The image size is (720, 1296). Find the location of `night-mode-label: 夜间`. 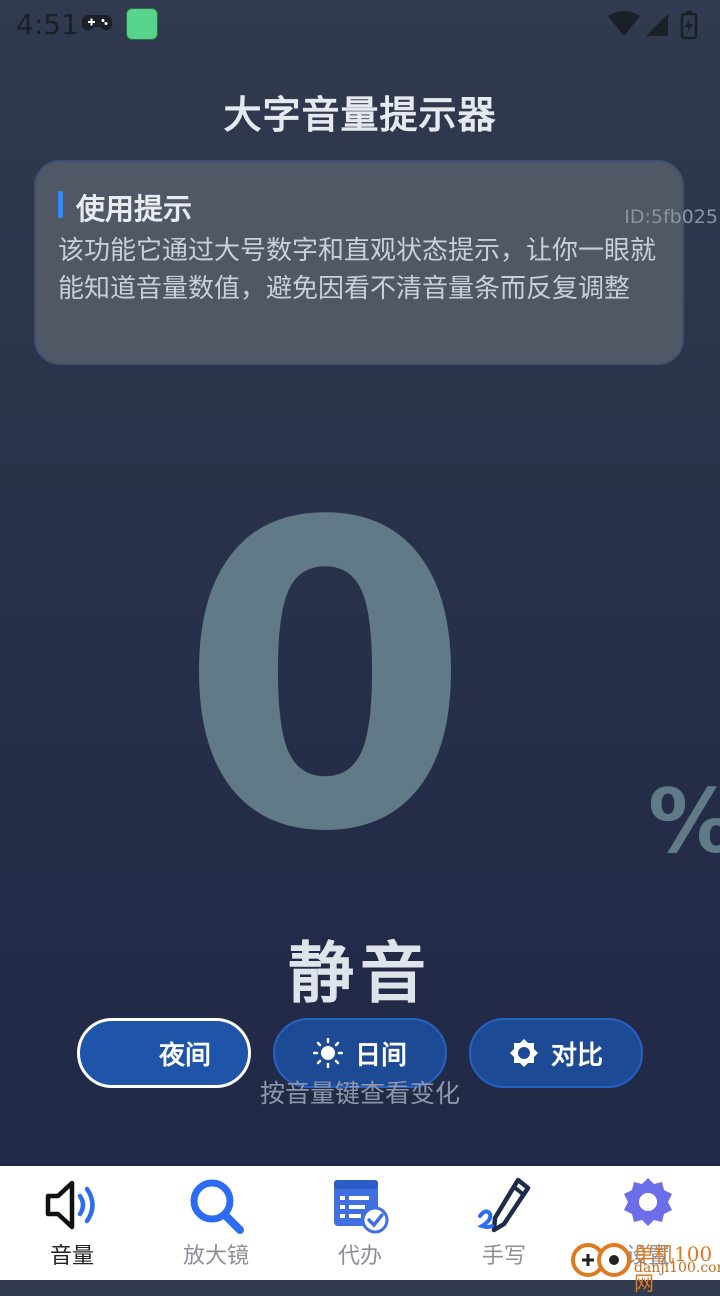

night-mode-label: 夜间 is located at coordinates (184, 1055).